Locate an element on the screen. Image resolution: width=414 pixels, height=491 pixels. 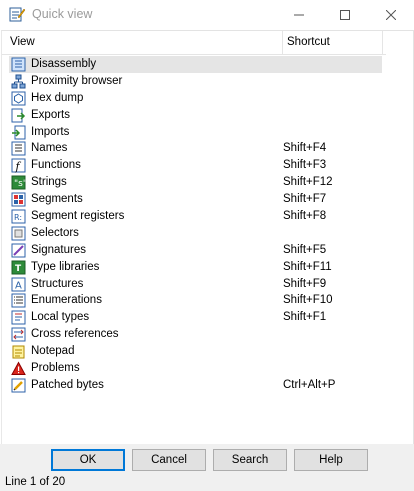
shortcut-label: Shift+F3 is located at coordinates (305, 165).